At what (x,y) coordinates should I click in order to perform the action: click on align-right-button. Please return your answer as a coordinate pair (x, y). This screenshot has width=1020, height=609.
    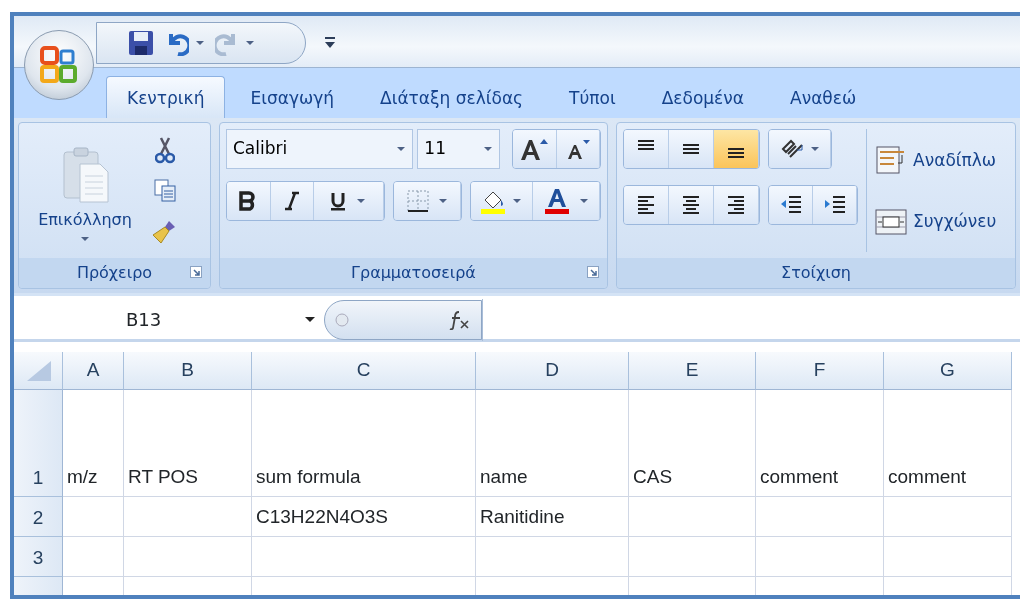
    Looking at the image, I should click on (736, 205).